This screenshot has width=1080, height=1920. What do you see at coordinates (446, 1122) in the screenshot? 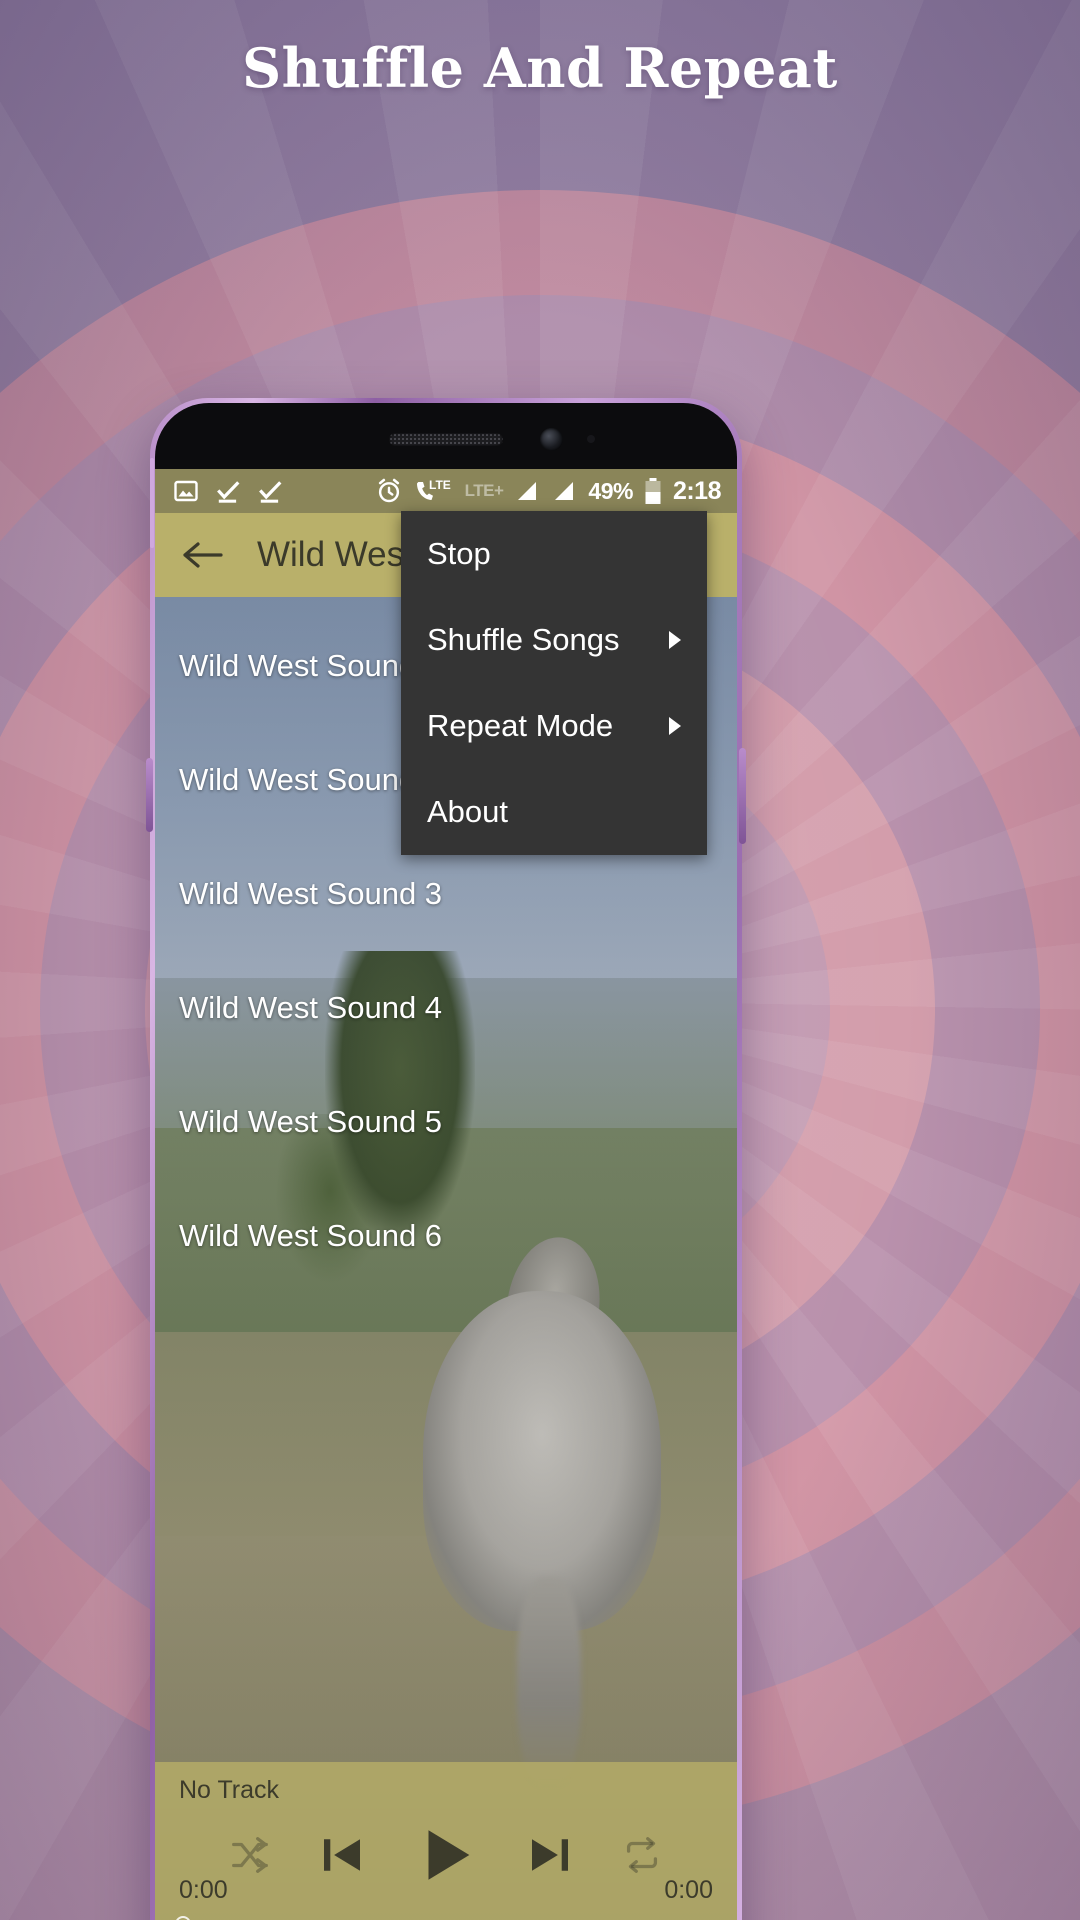
I see `list-item: Wild West Sound 5` at bounding box center [446, 1122].